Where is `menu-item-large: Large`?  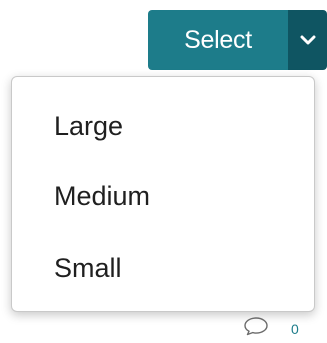
menu-item-large: Large is located at coordinates (88, 126).